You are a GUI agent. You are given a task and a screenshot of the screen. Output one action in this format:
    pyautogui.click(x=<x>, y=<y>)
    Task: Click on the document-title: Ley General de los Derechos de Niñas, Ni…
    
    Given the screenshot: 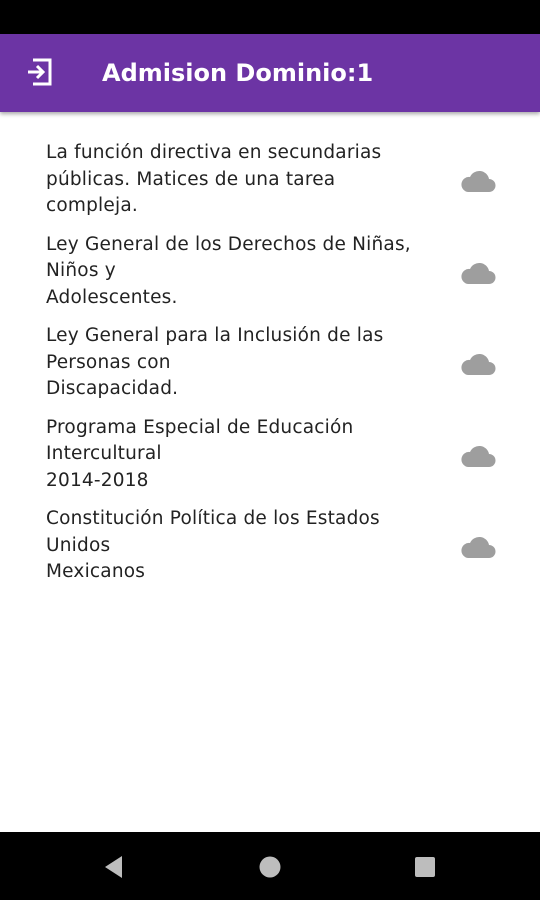 What is the action you would take?
    pyautogui.click(x=228, y=270)
    